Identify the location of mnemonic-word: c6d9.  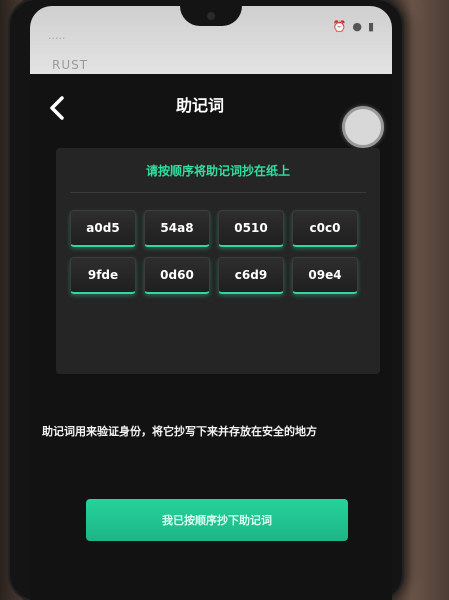
(251, 275).